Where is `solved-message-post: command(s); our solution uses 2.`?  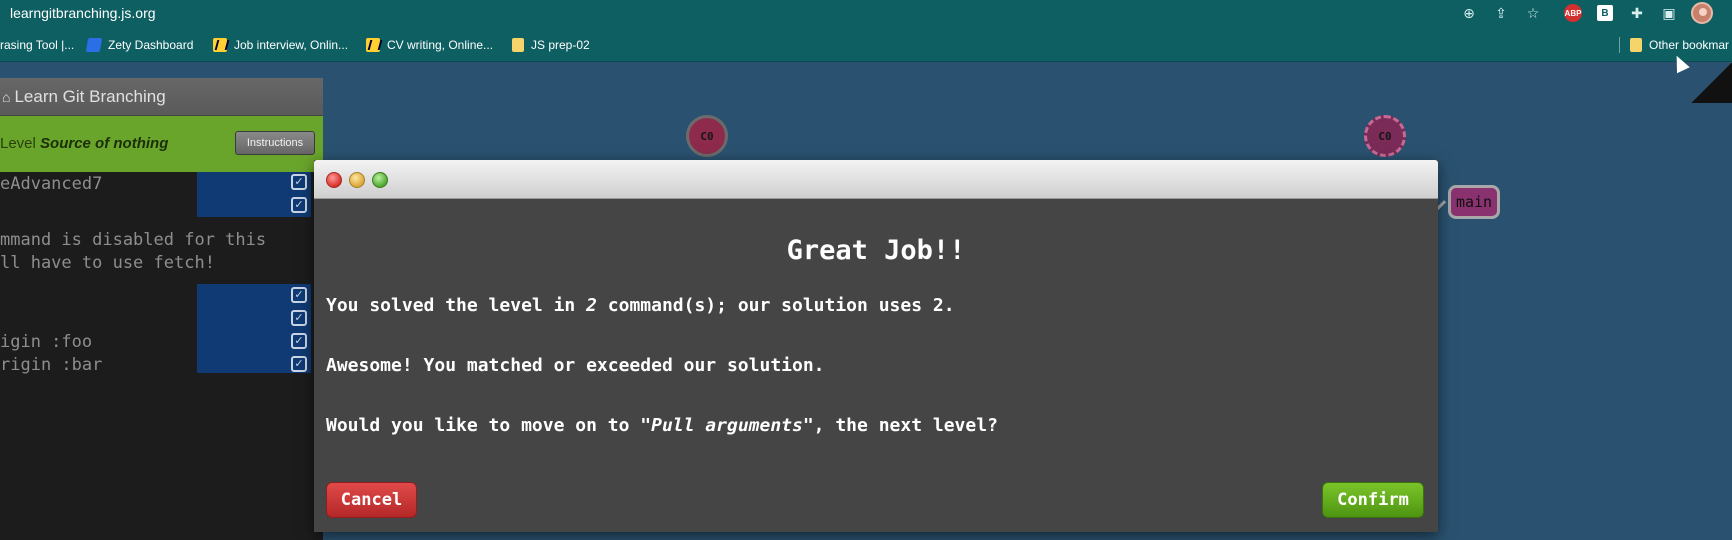
solved-message-post: command(s); our solution uses 2. is located at coordinates (775, 305).